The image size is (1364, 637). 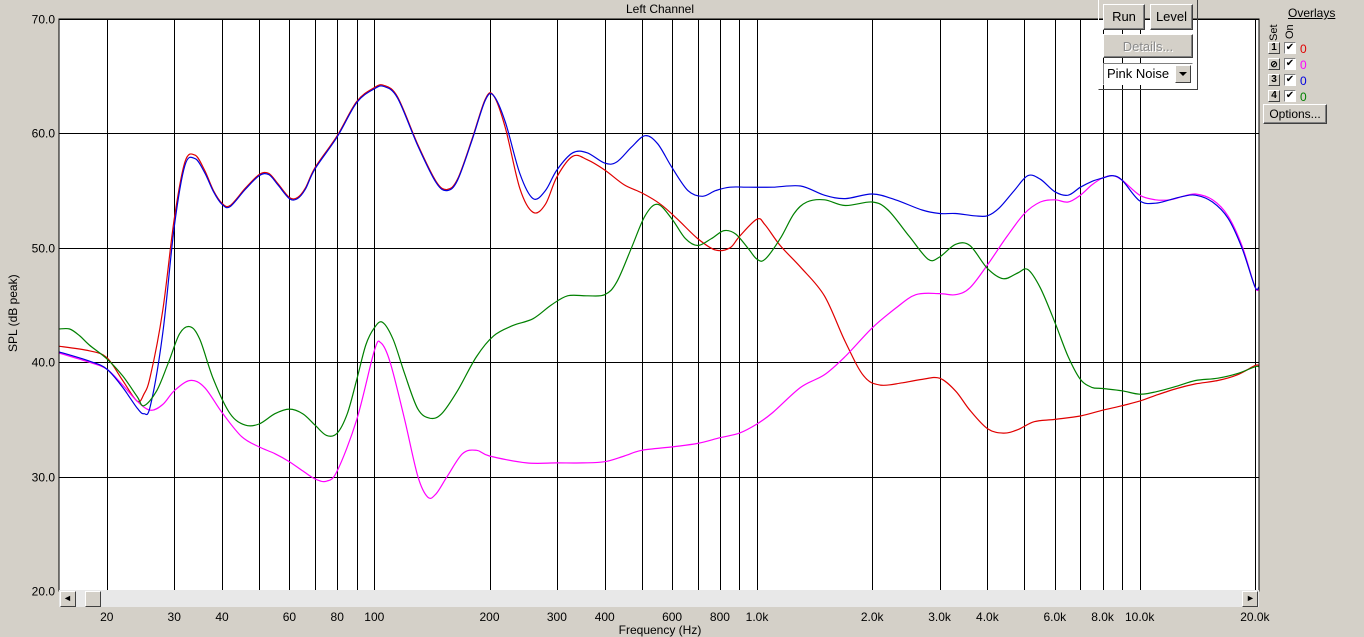 I want to click on set-overlay-icon: ⊘, so click(x=1274, y=64).